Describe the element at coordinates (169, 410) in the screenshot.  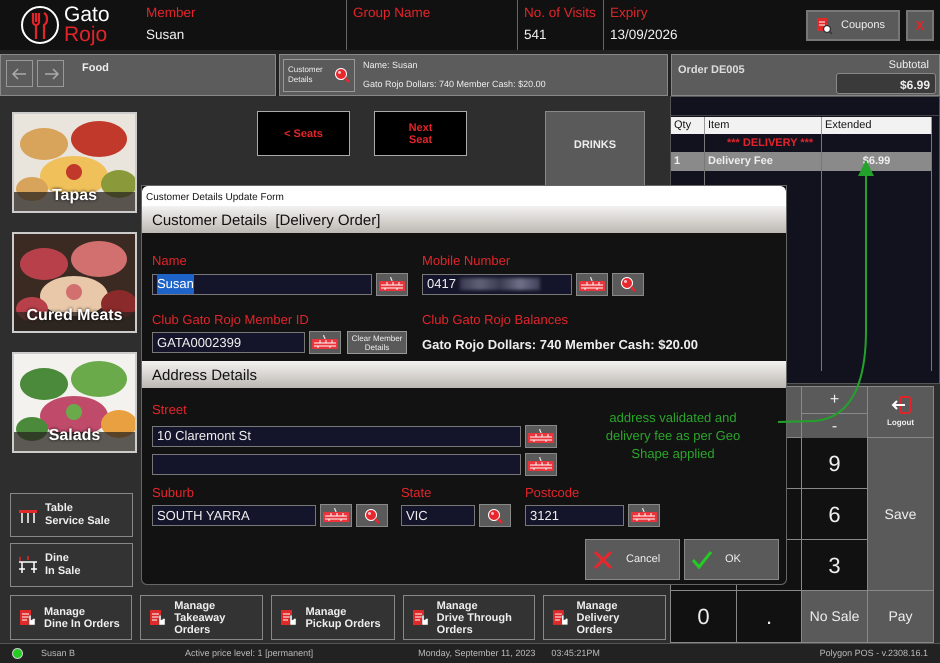
I see `field-label: Street` at that location.